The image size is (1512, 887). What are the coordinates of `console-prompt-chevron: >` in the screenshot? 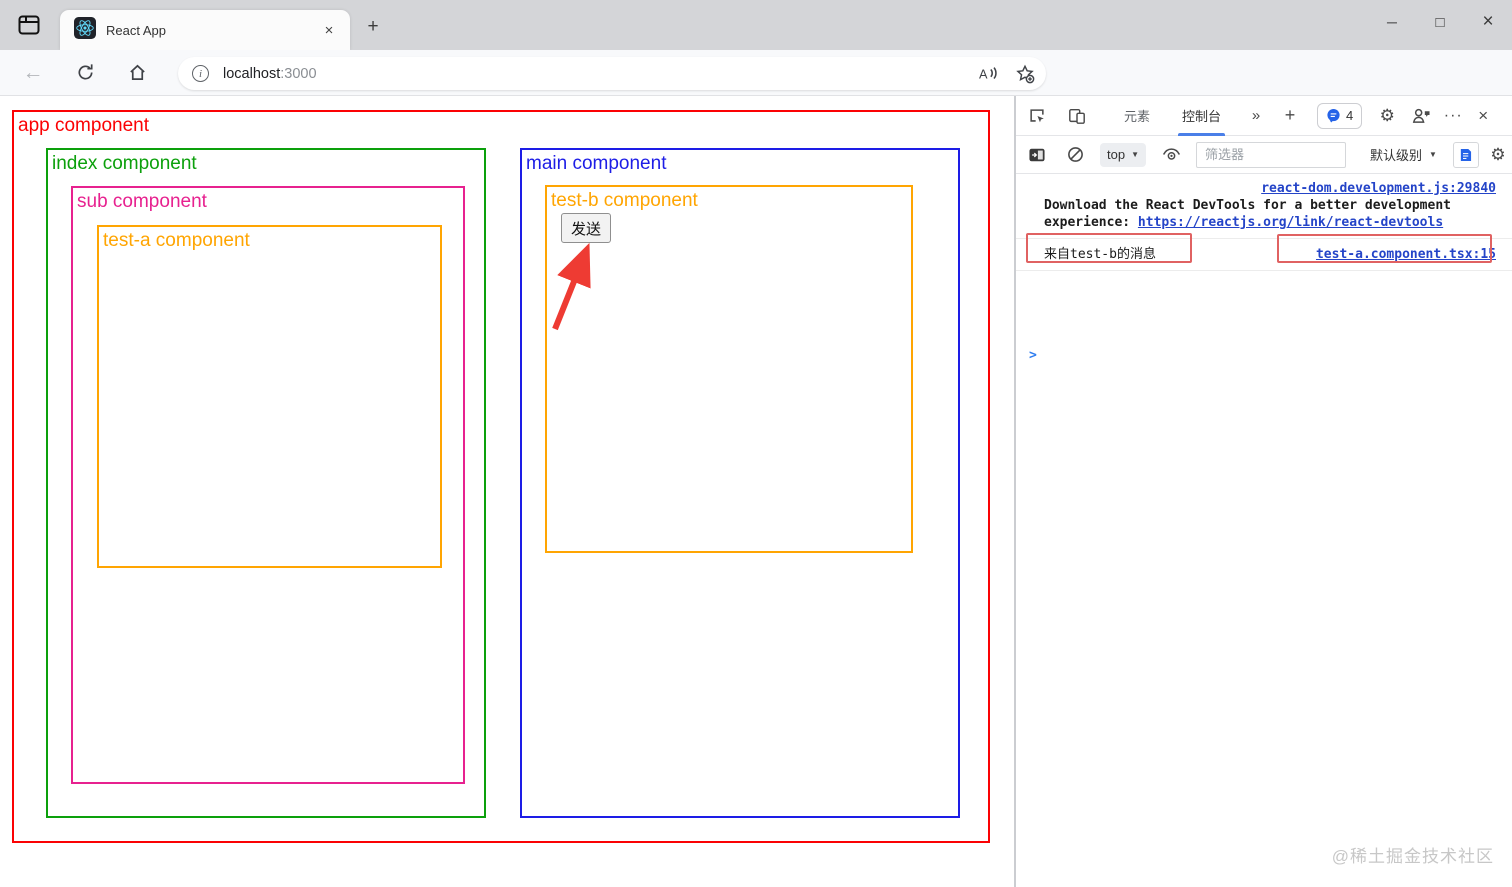 It's located at (1033, 355).